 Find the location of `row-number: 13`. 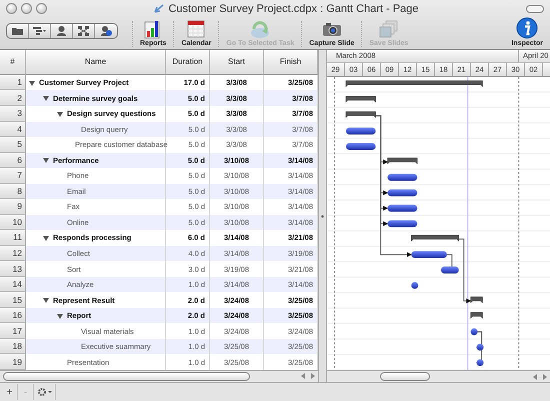

row-number: 13 is located at coordinates (13, 269).